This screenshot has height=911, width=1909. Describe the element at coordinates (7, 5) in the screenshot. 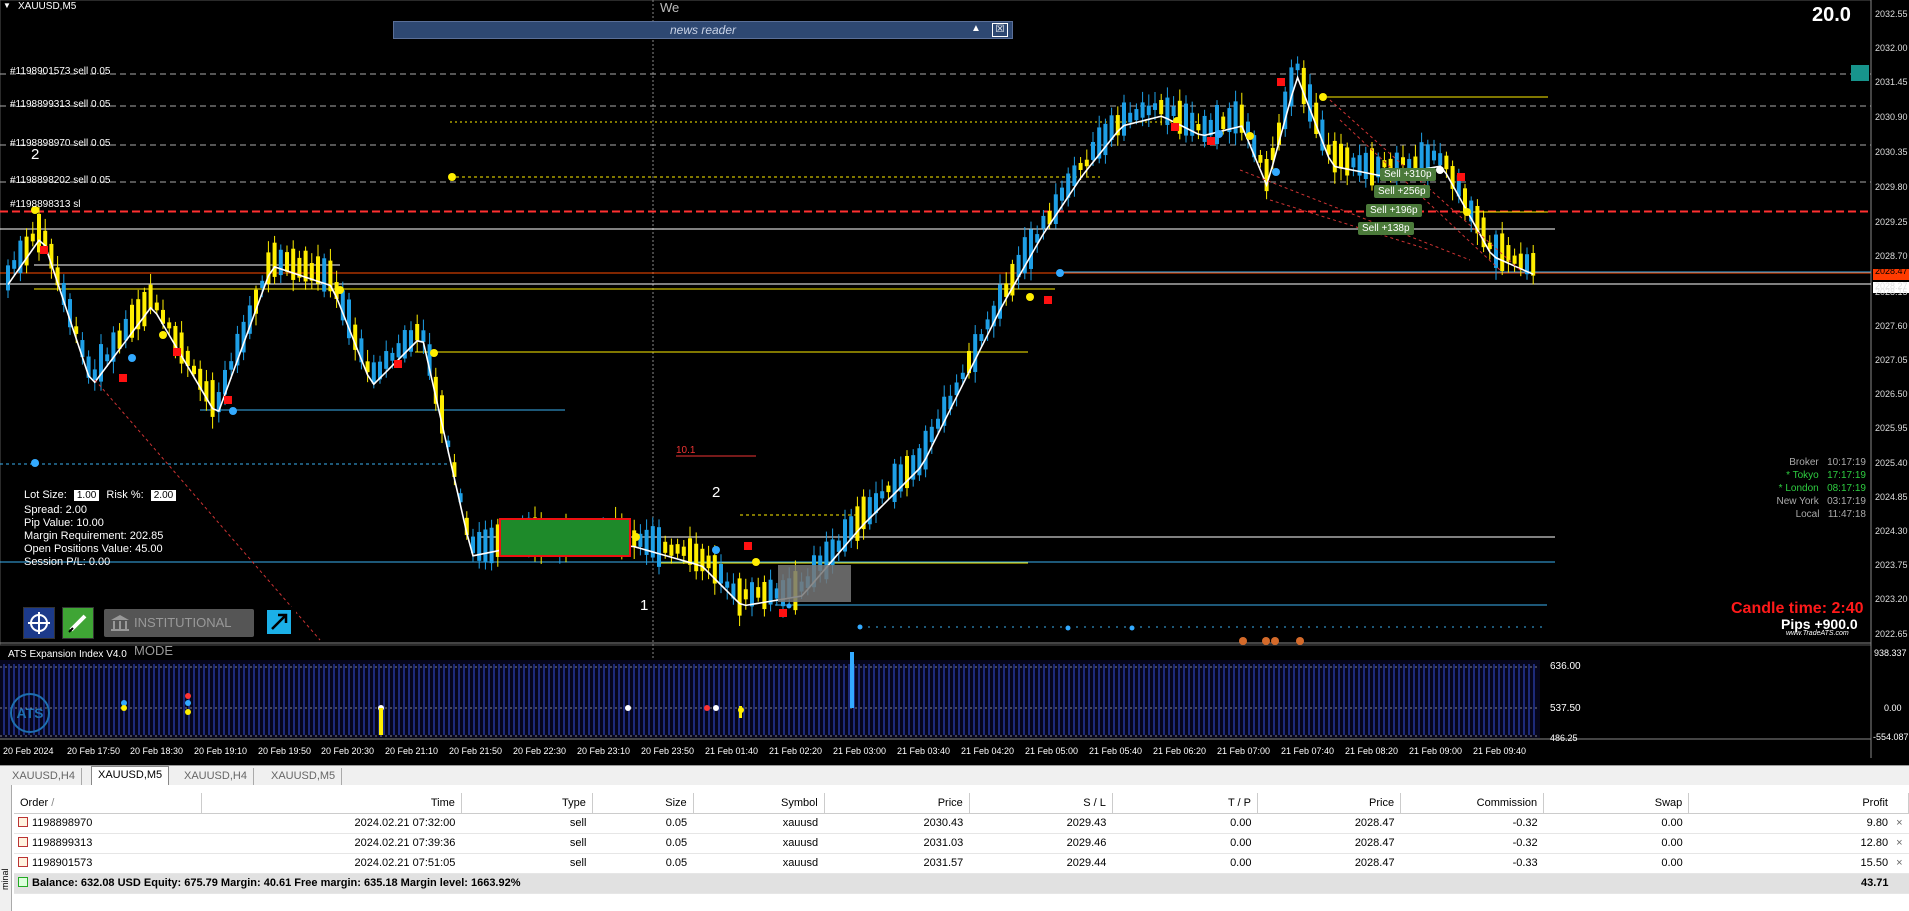

I see `dropdown-icon: ▼` at that location.